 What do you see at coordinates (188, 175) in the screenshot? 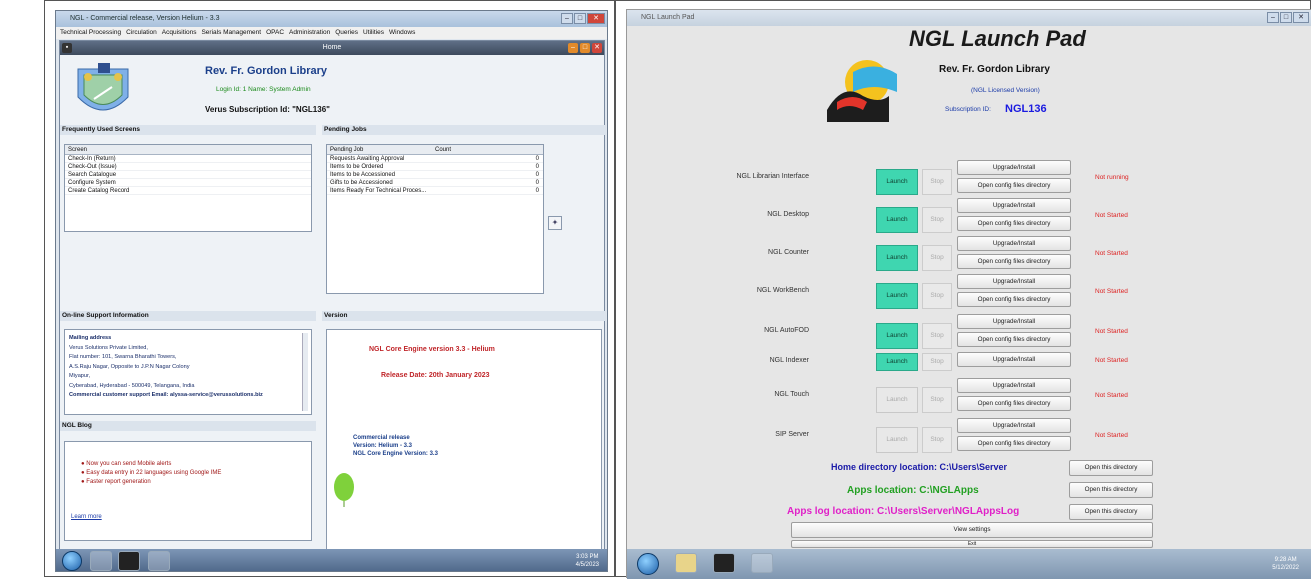
I see `list-item: Search Catalogue` at bounding box center [188, 175].